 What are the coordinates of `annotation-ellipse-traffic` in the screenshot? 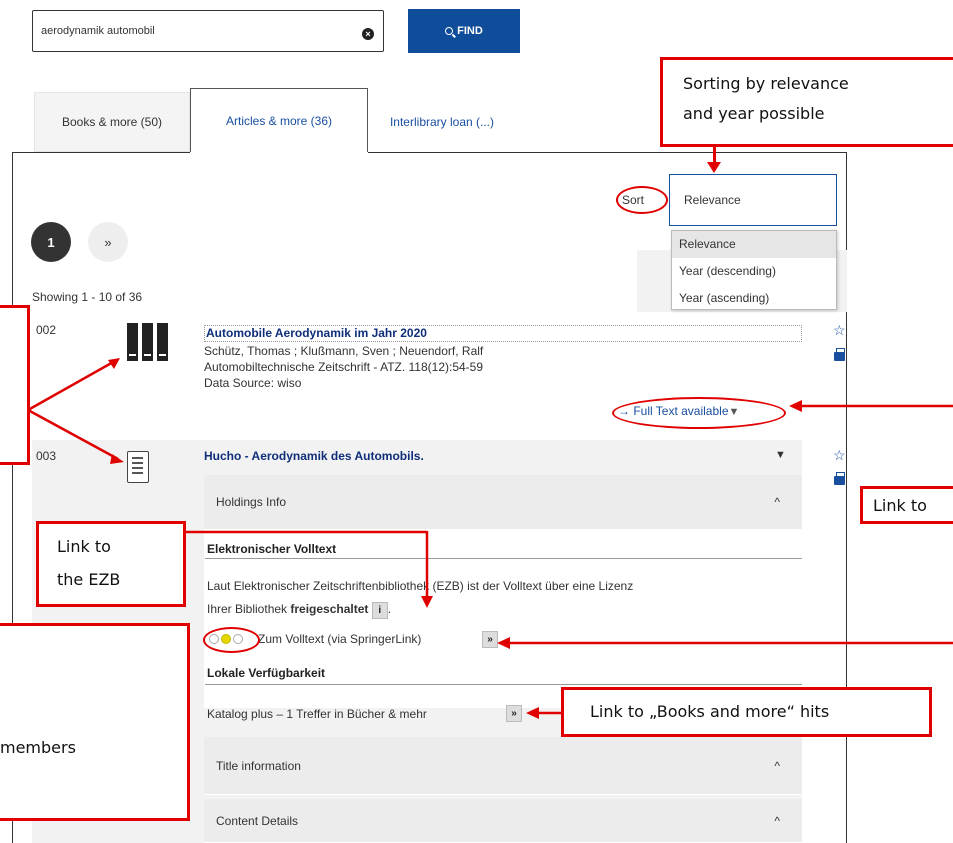 It's located at (231, 640).